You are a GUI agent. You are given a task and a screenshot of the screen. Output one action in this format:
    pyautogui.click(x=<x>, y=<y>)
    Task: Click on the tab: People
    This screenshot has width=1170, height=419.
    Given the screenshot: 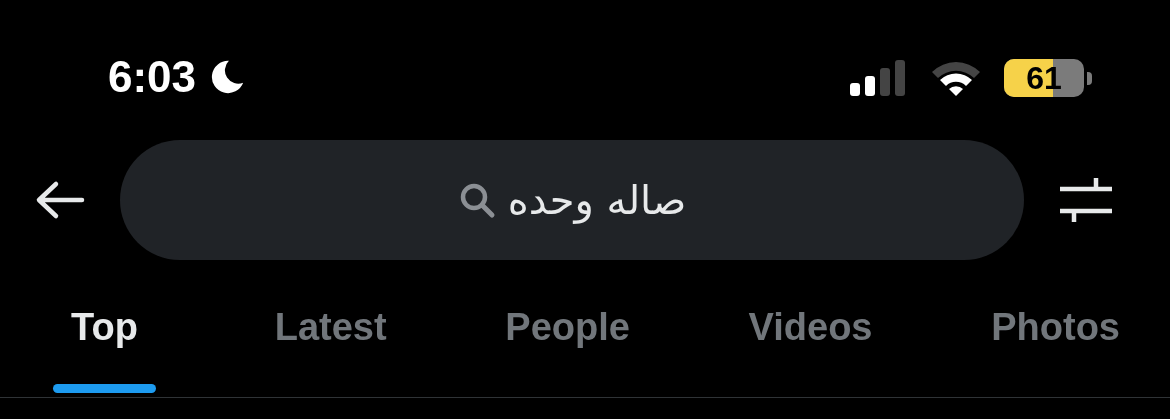 What is the action you would take?
    pyautogui.click(x=567, y=351)
    